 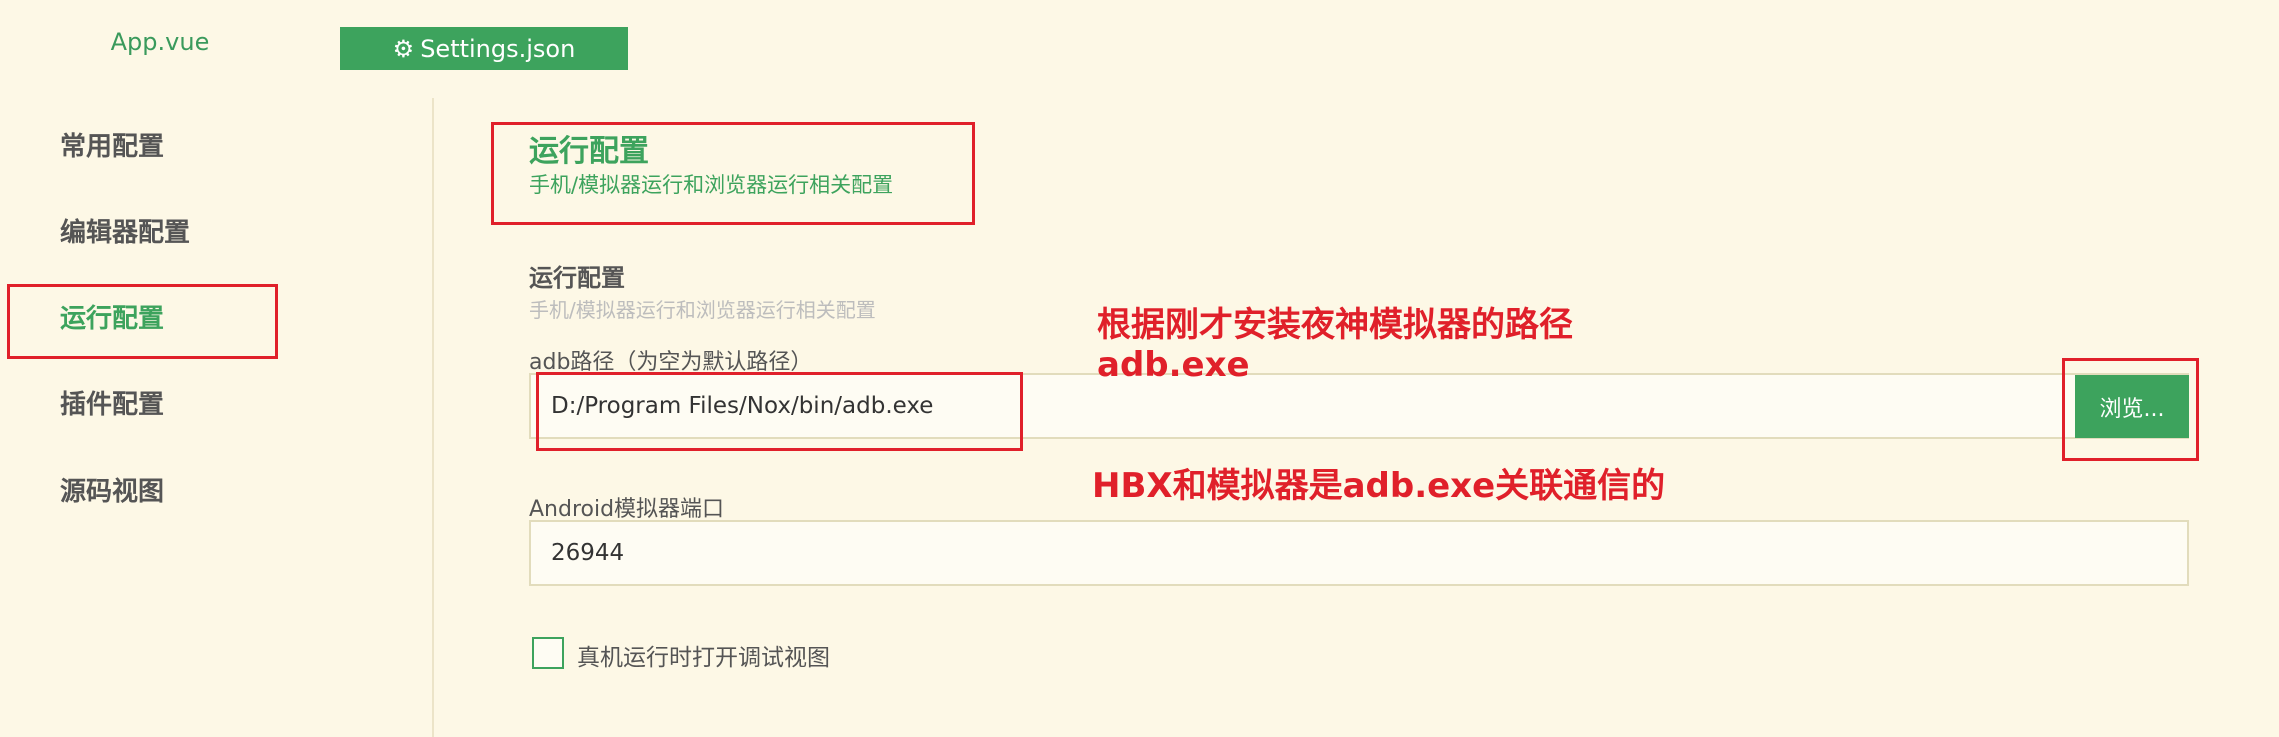 What do you see at coordinates (142, 321) in the screenshot?
I see `annotation-box-sidebar` at bounding box center [142, 321].